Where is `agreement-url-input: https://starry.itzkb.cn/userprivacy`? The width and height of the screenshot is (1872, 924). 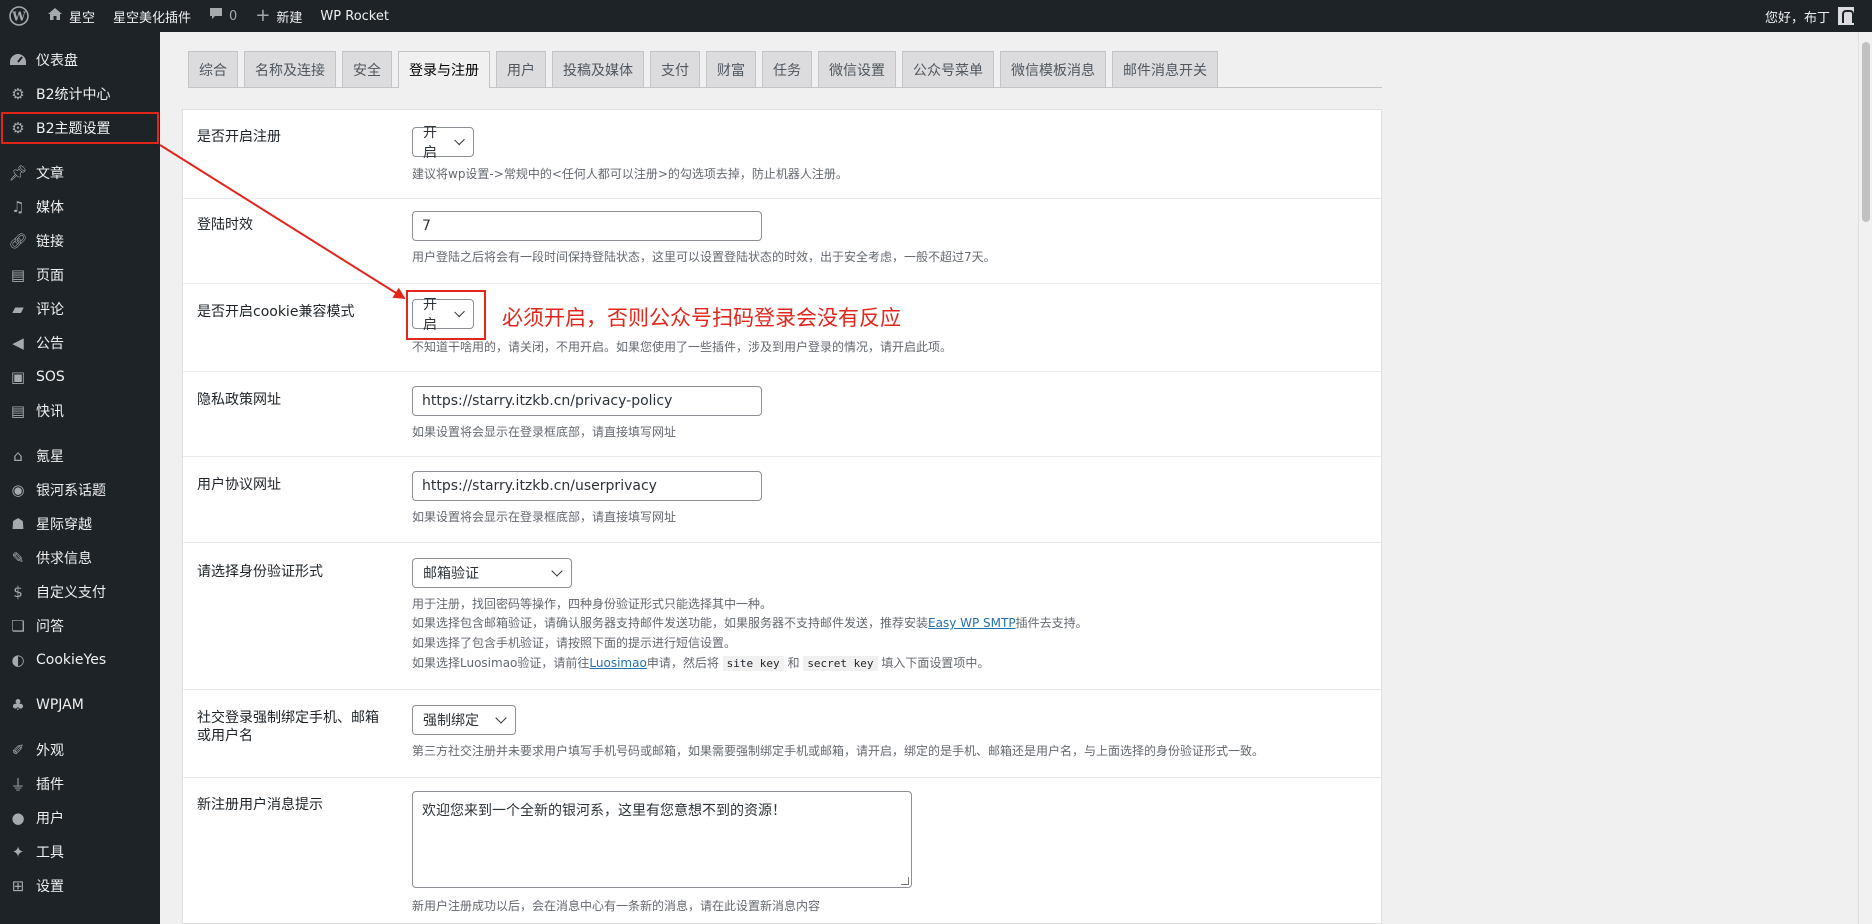 agreement-url-input: https://starry.itzkb.cn/userprivacy is located at coordinates (587, 486).